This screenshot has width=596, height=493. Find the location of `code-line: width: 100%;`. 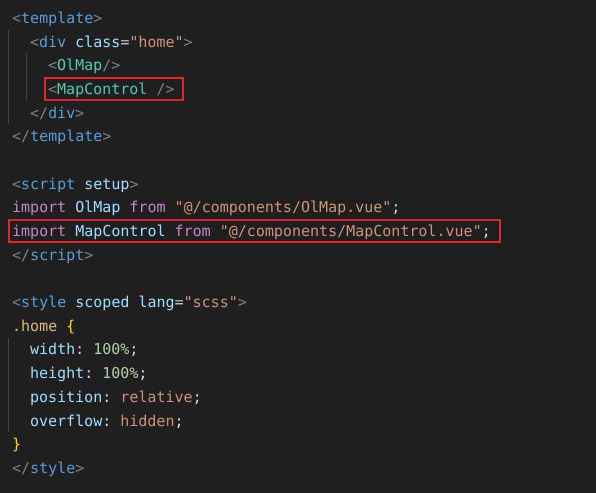

code-line: width: 100%; is located at coordinates (84, 349).